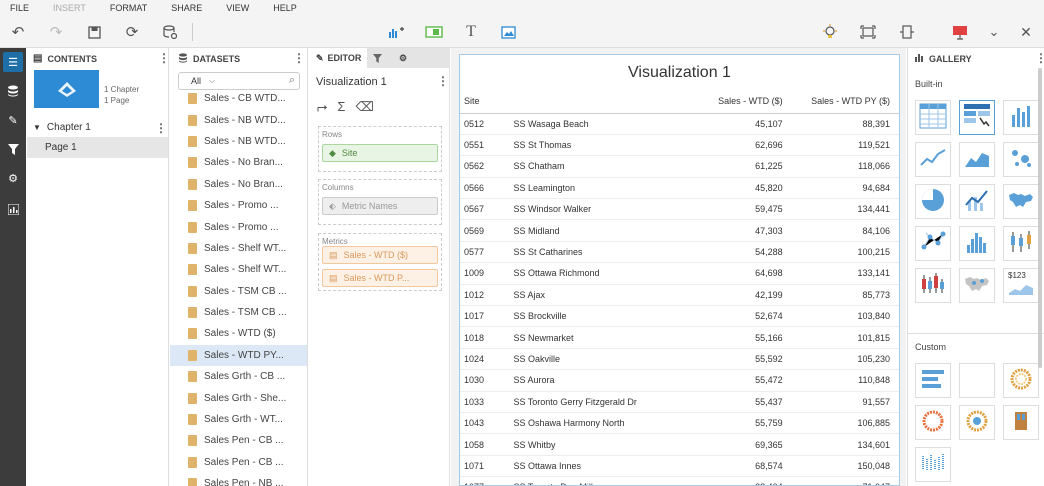  I want to click on visualization-menu-icon: ⋮, so click(443, 81).